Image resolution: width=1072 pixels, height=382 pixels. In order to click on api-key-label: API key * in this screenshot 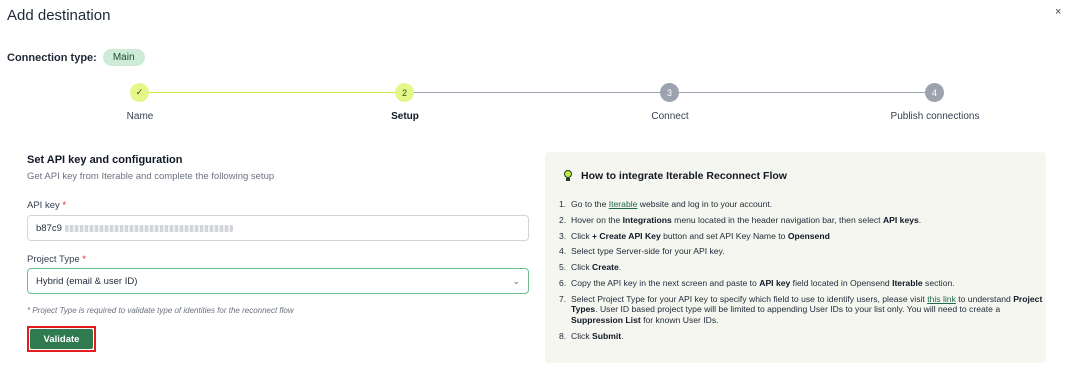, I will do `click(47, 205)`.